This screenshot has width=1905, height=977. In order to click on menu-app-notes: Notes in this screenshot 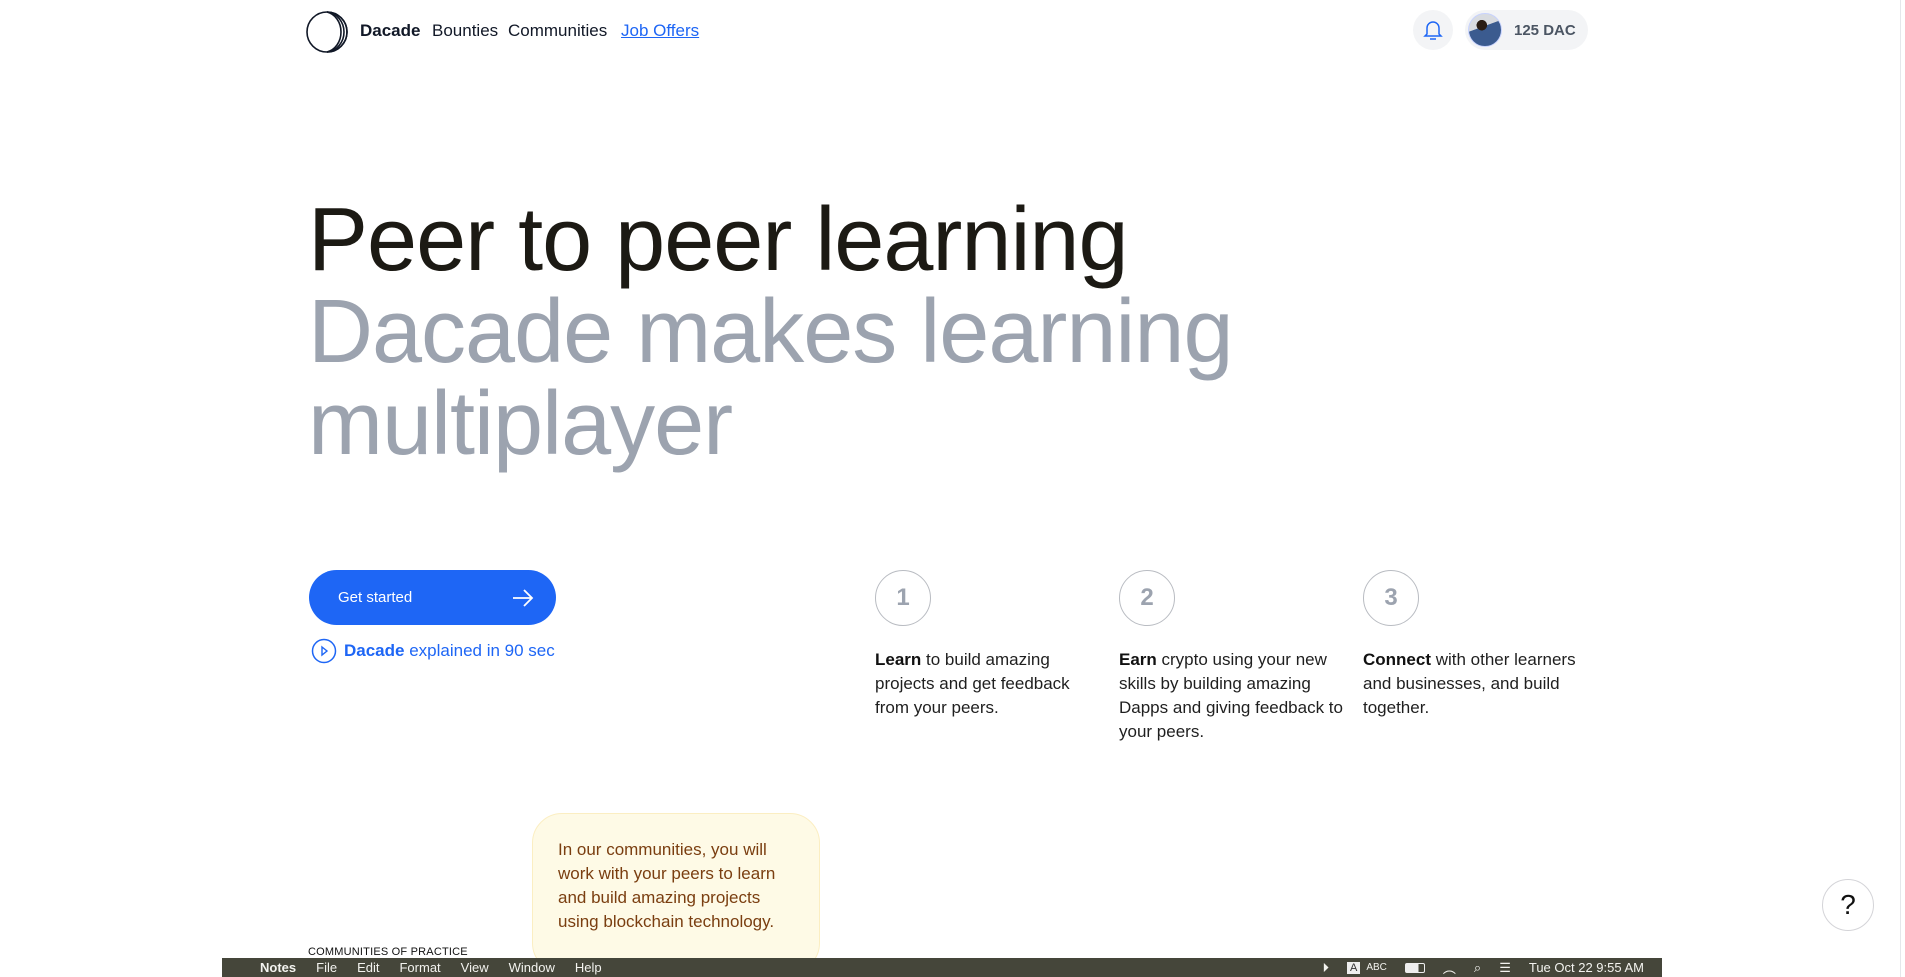, I will do `click(278, 967)`.